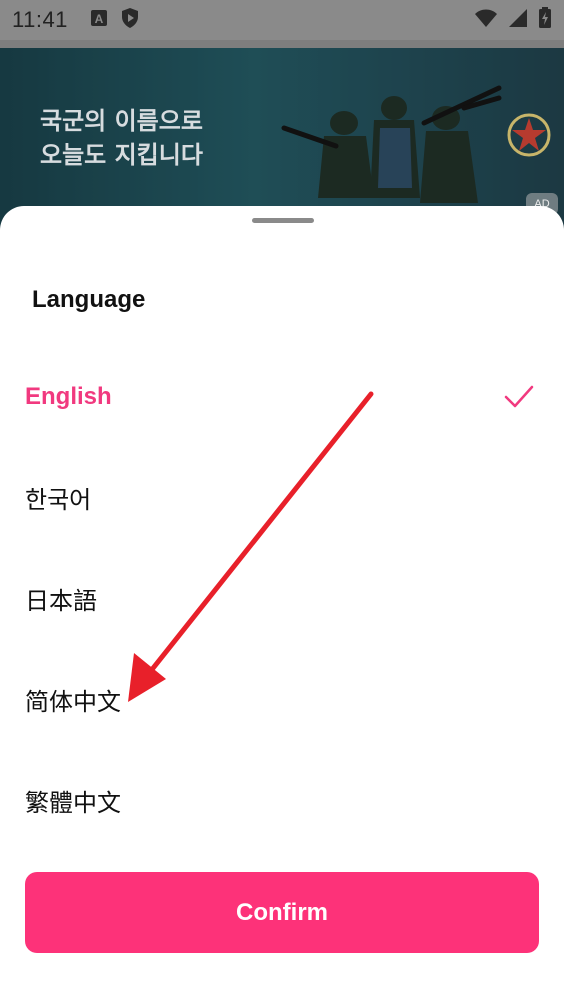  What do you see at coordinates (518, 20) in the screenshot?
I see `signal-icon` at bounding box center [518, 20].